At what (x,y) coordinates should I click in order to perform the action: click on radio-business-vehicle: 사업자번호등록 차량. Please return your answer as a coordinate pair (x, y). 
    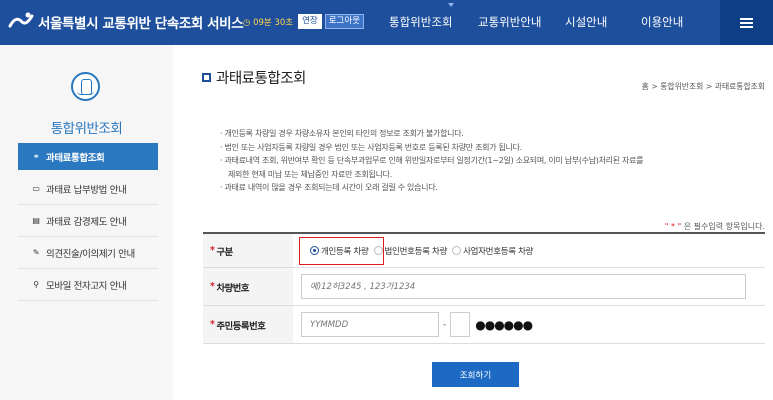
    Looking at the image, I should click on (493, 251).